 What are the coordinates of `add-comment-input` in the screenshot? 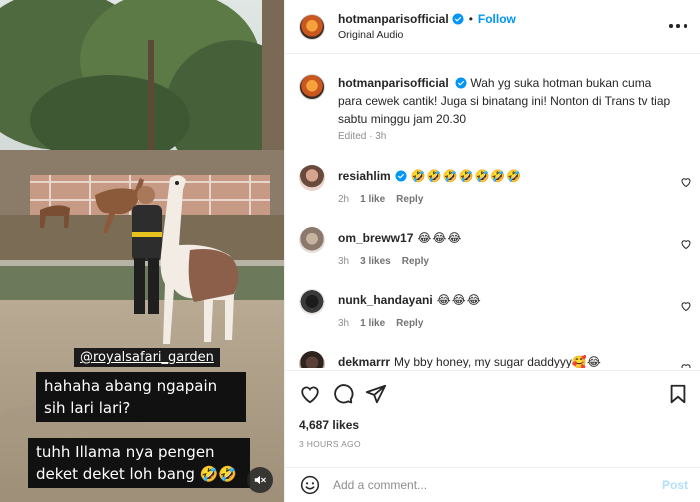 It's located at (483, 485).